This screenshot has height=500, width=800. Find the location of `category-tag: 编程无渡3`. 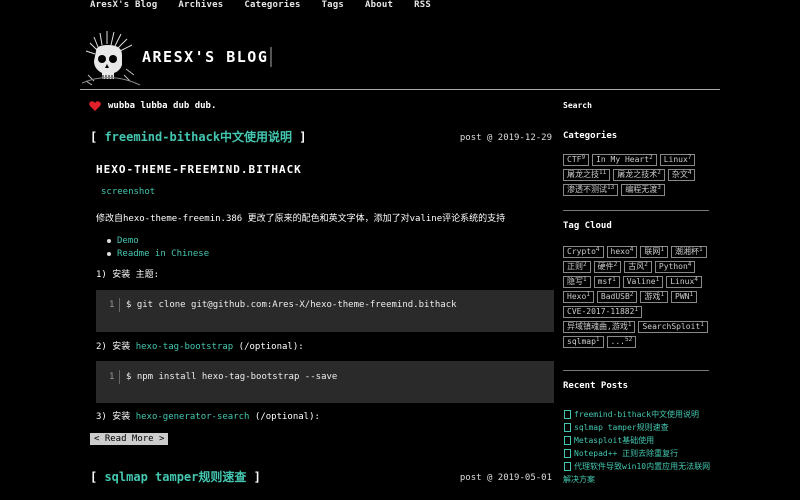

category-tag: 编程无渡3 is located at coordinates (643, 190).